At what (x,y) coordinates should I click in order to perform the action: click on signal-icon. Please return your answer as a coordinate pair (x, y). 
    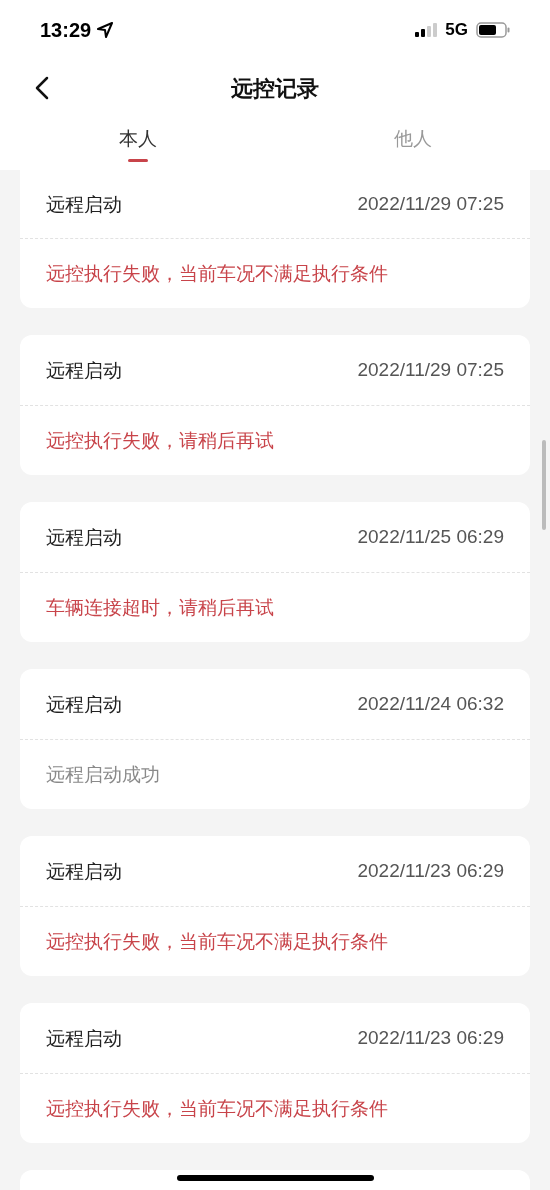
    Looking at the image, I should click on (426, 30).